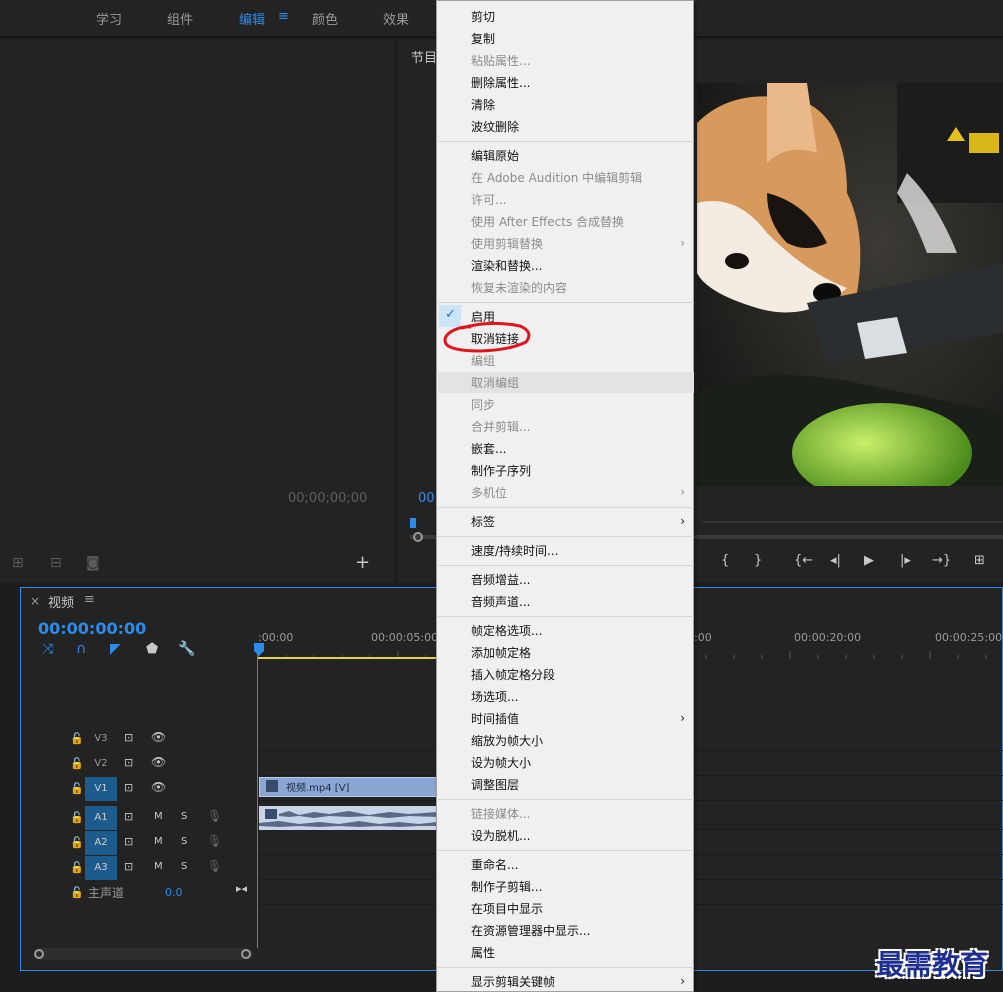 The height and width of the screenshot is (992, 1003). I want to click on menu-item-insert-frame-hold: 插入帧定格分段, so click(513, 675).